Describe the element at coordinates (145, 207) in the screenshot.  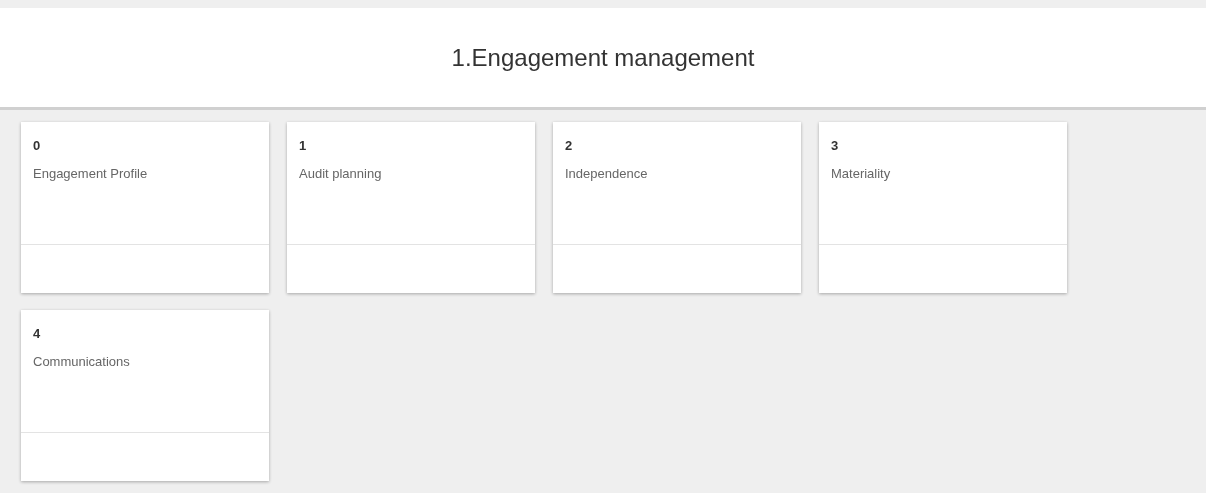
I see `tile: 0 Engagement Profile` at that location.